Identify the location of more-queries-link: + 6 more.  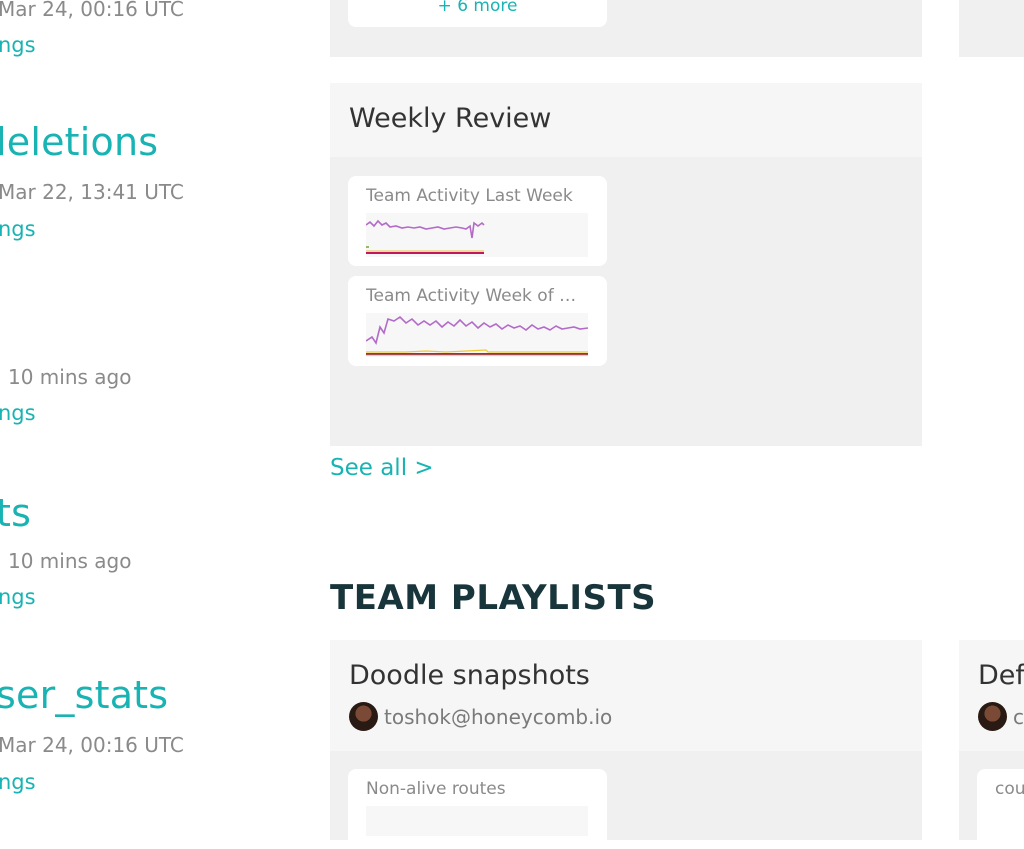
(477, 8).